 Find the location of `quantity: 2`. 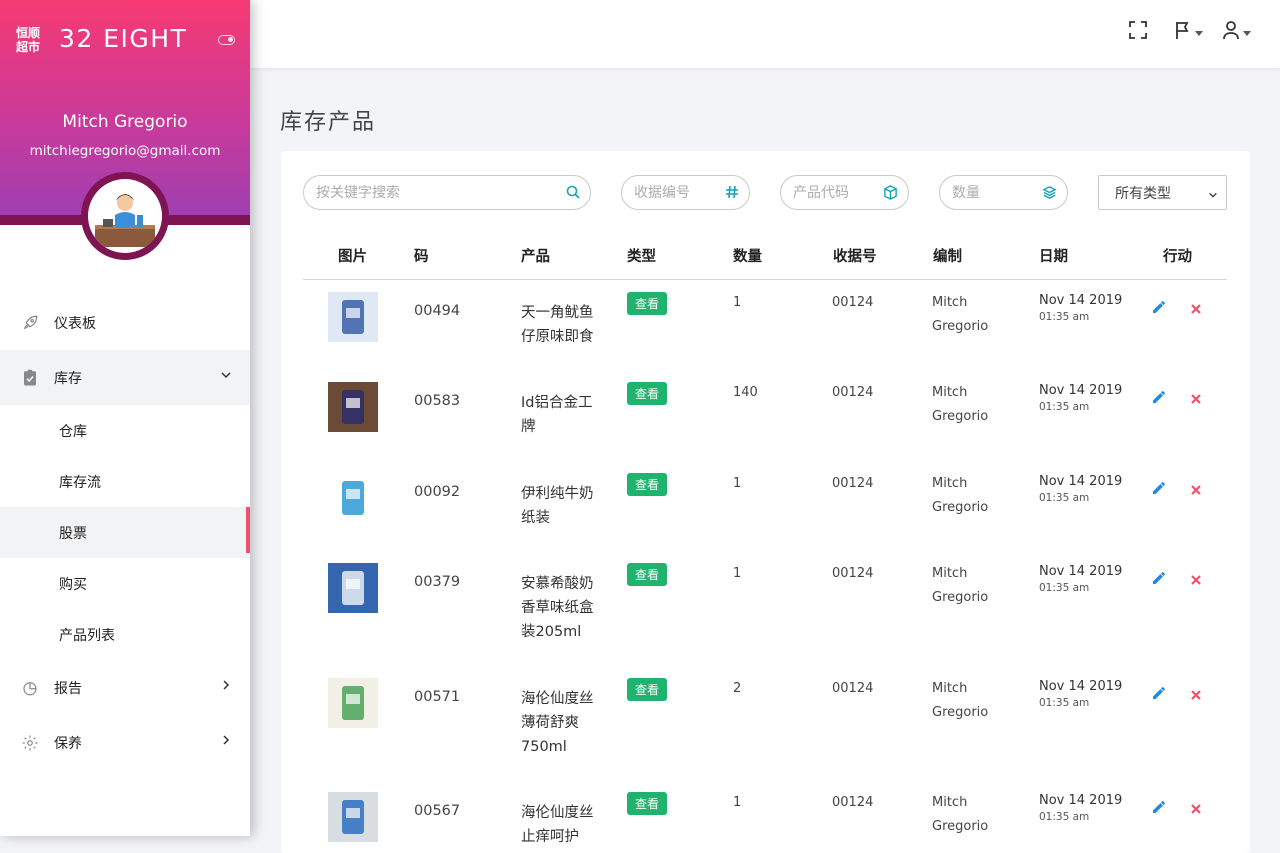

quantity: 2 is located at coordinates (737, 688).